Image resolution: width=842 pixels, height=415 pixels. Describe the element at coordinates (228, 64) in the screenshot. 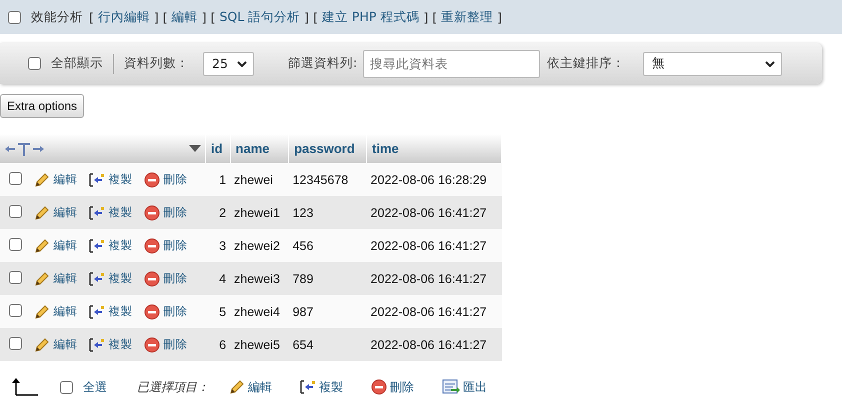

I see `rows-select: 25` at that location.